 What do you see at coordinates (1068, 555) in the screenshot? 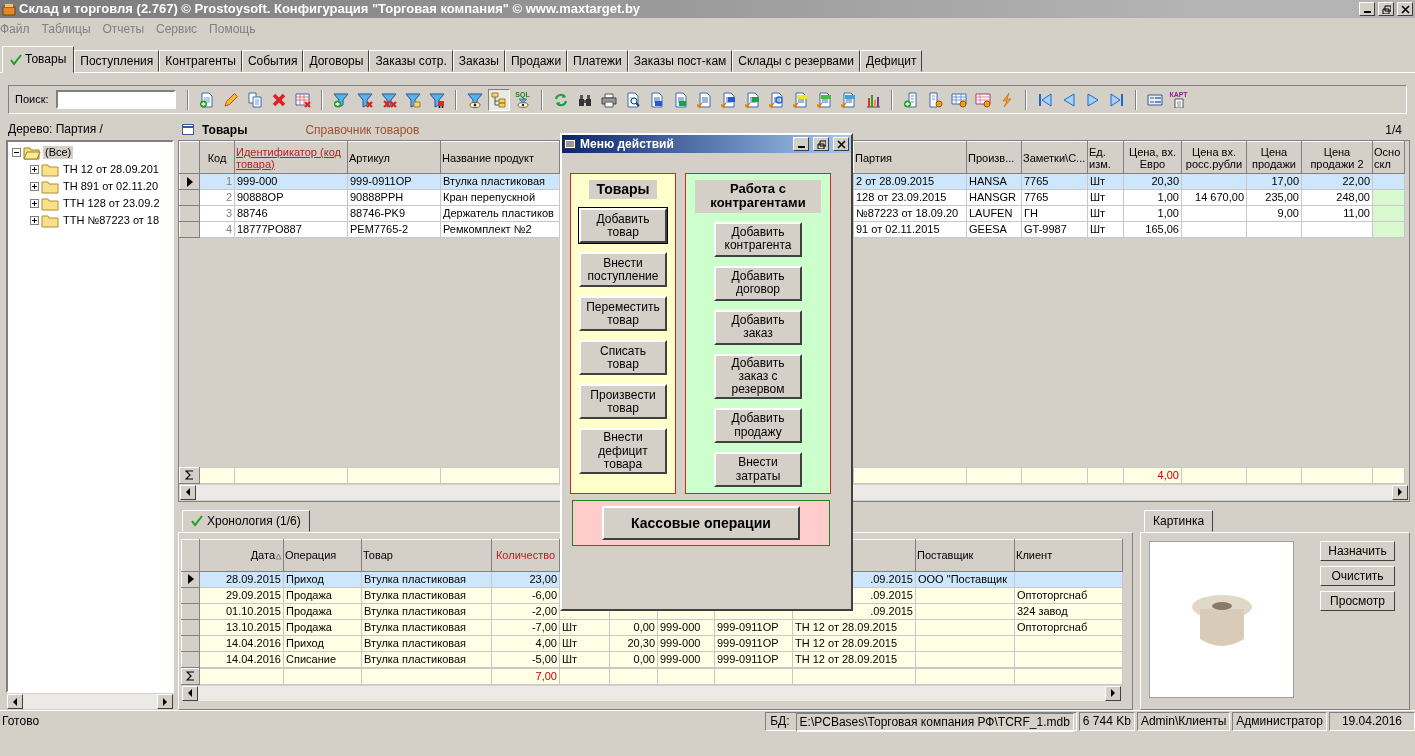
I see `column-header: Клиент` at bounding box center [1068, 555].